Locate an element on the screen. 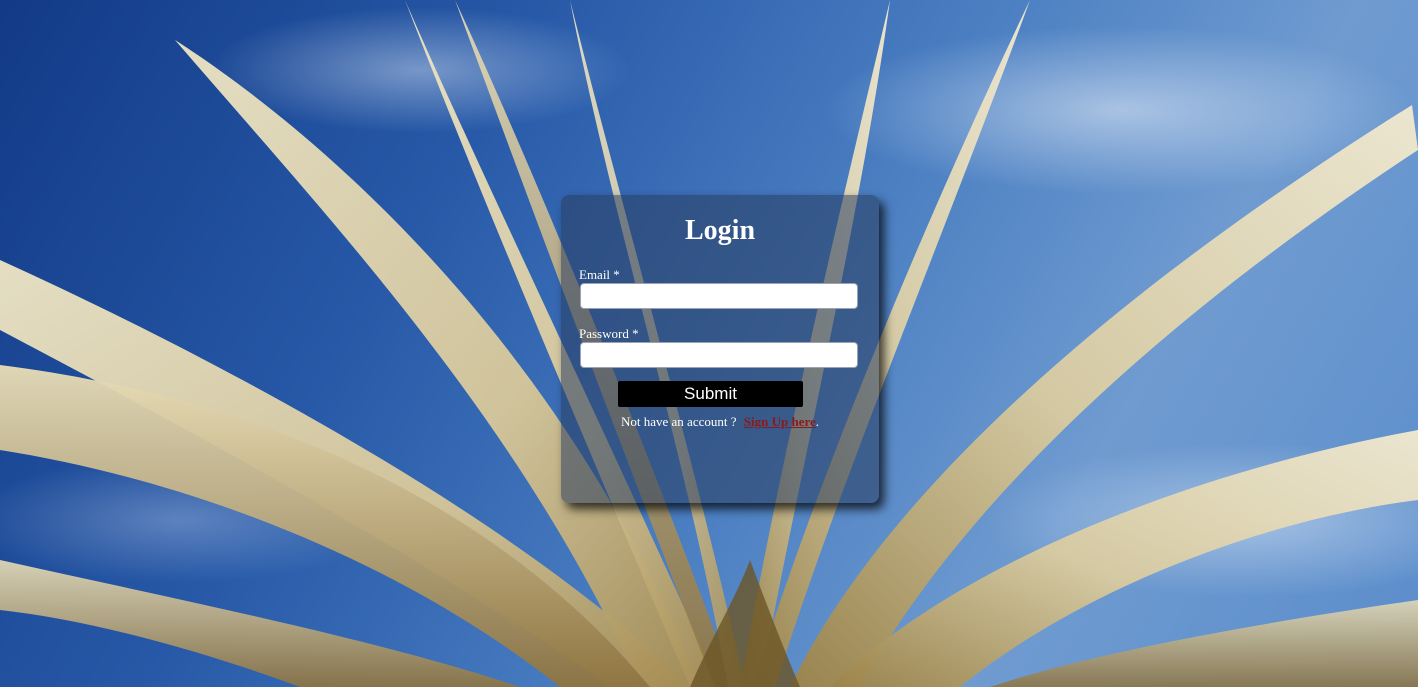  signup-link: Sign Up here is located at coordinates (780, 421).